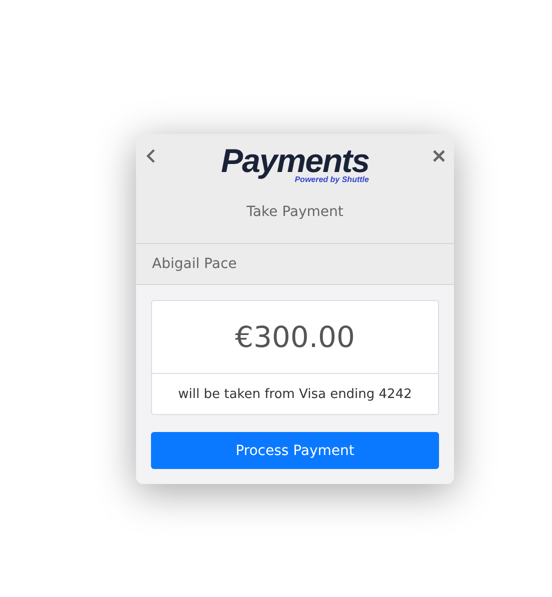 The image size is (552, 597). I want to click on close-icon, so click(439, 156).